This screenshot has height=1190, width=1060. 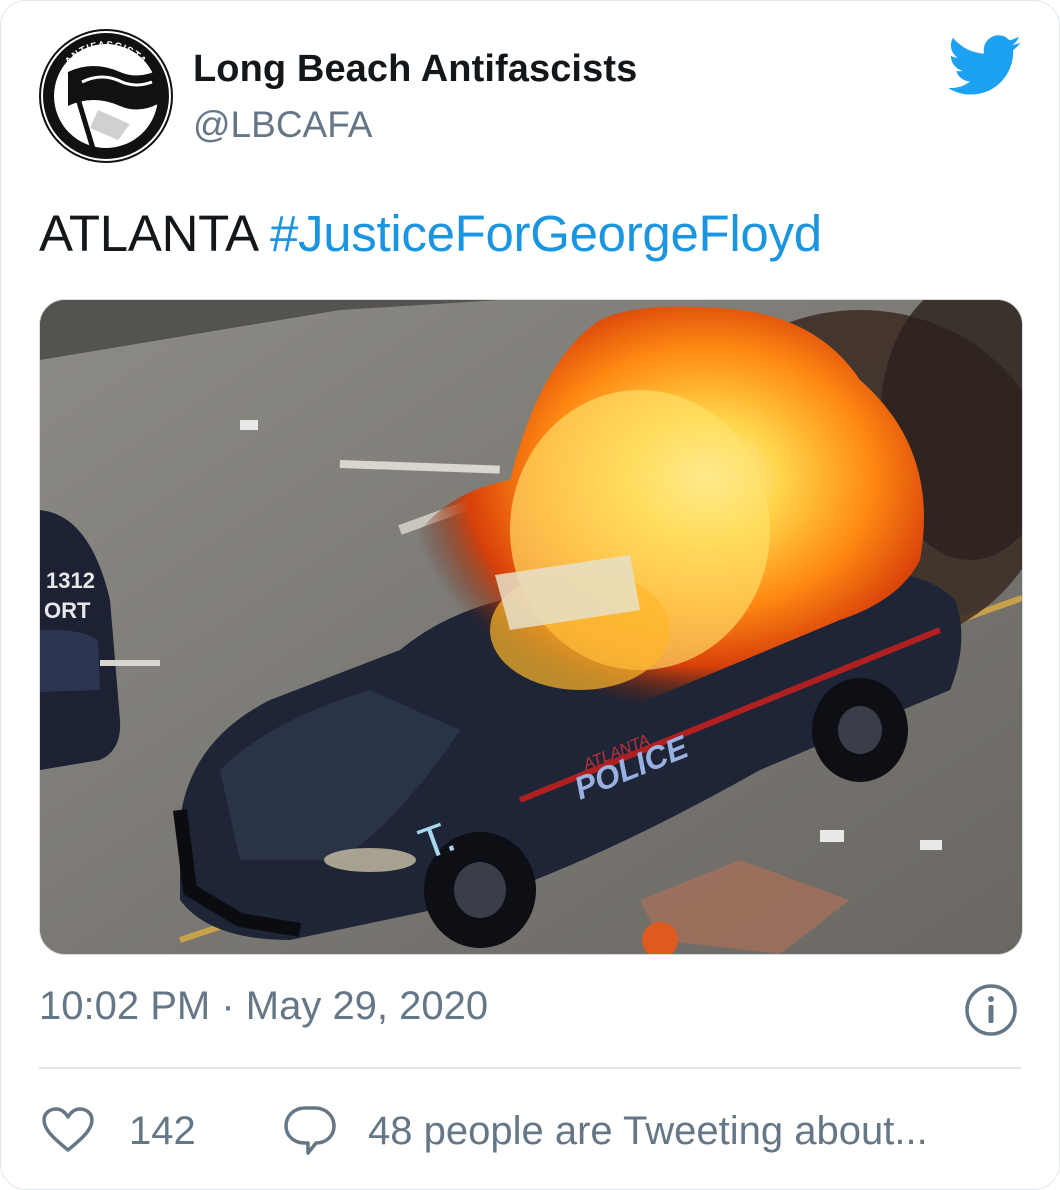 I want to click on tweet-body: ATLANTA, so click(x=148, y=233).